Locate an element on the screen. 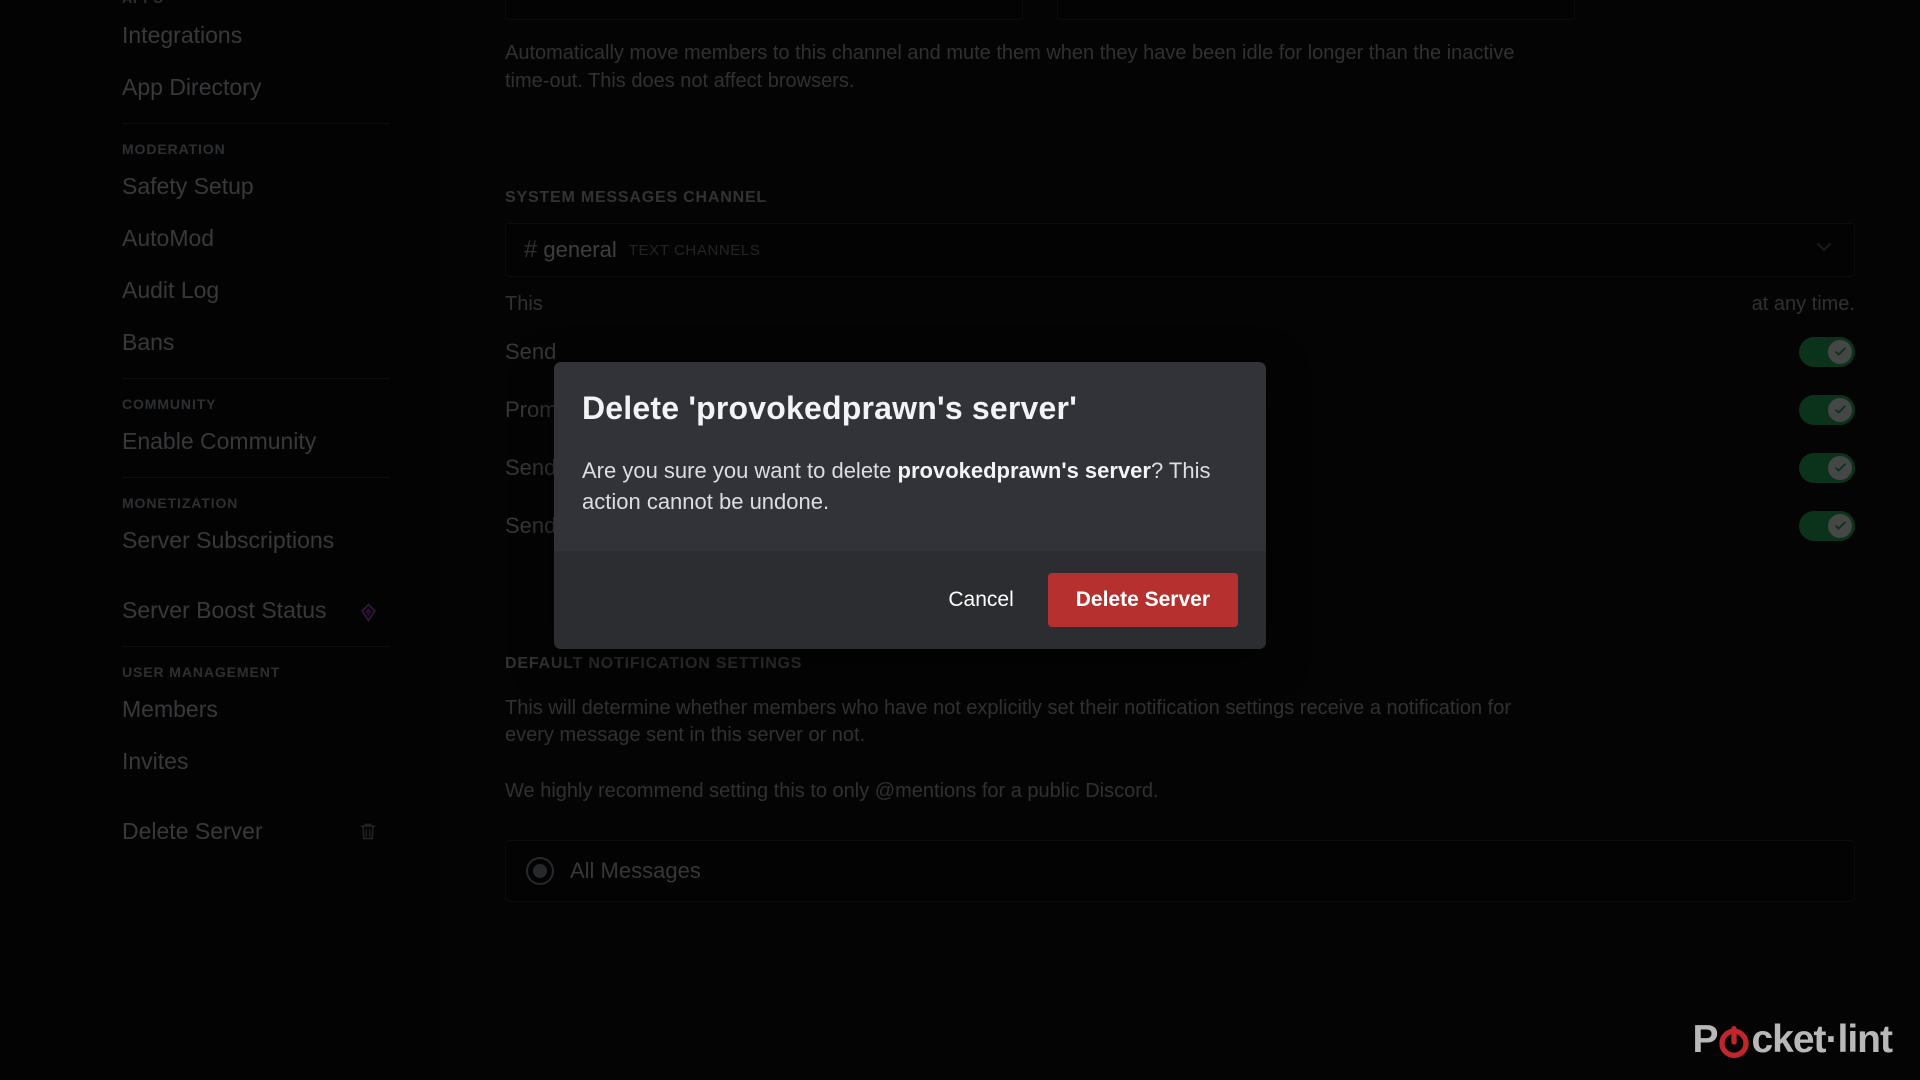  notification-option-box: All Messages is located at coordinates (1180, 870).